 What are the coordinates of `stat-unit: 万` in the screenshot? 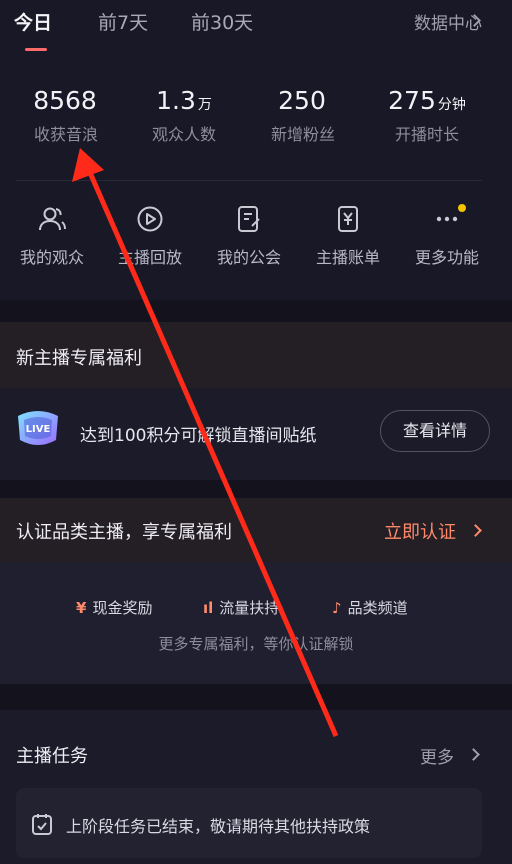 It's located at (204, 105).